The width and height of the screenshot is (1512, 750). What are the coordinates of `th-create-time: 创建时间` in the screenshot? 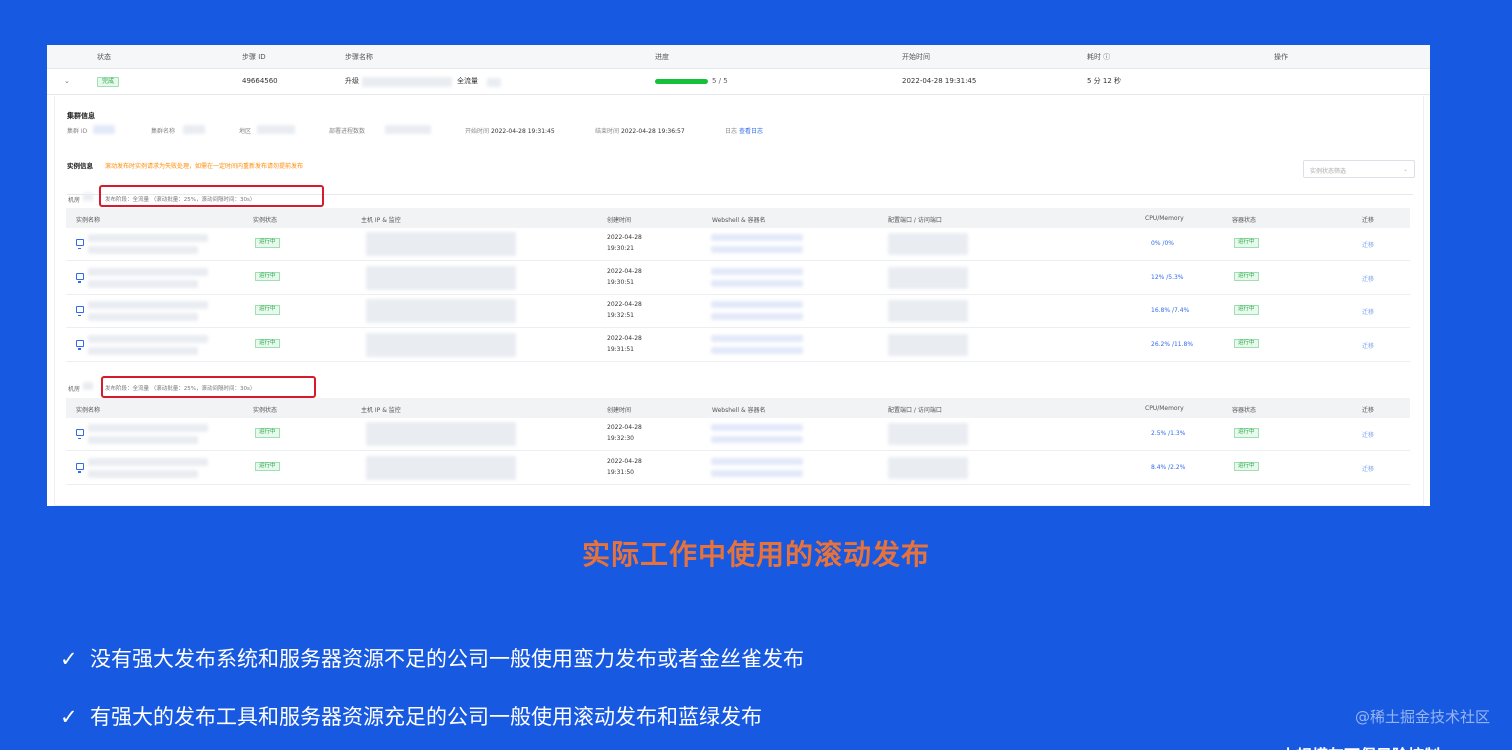 It's located at (619, 410).